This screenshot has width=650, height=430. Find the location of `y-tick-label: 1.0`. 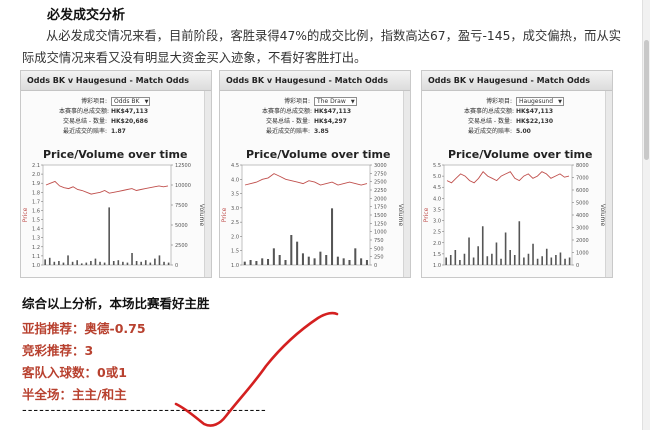

y-tick-label: 1.0 is located at coordinates (437, 266).